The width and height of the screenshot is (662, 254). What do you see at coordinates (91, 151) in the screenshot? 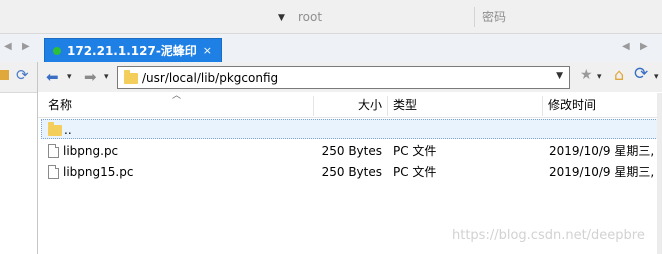
I see `file-name: libpng.pc` at bounding box center [91, 151].